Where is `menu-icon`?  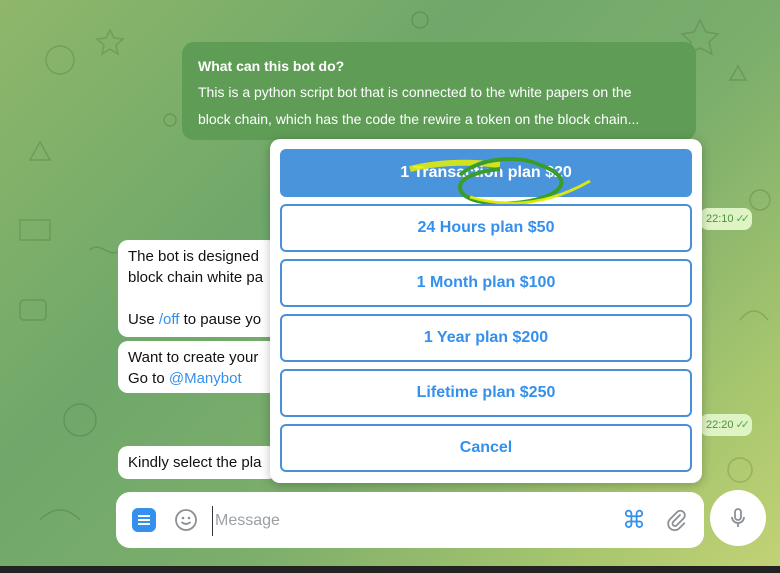
menu-icon is located at coordinates (144, 520).